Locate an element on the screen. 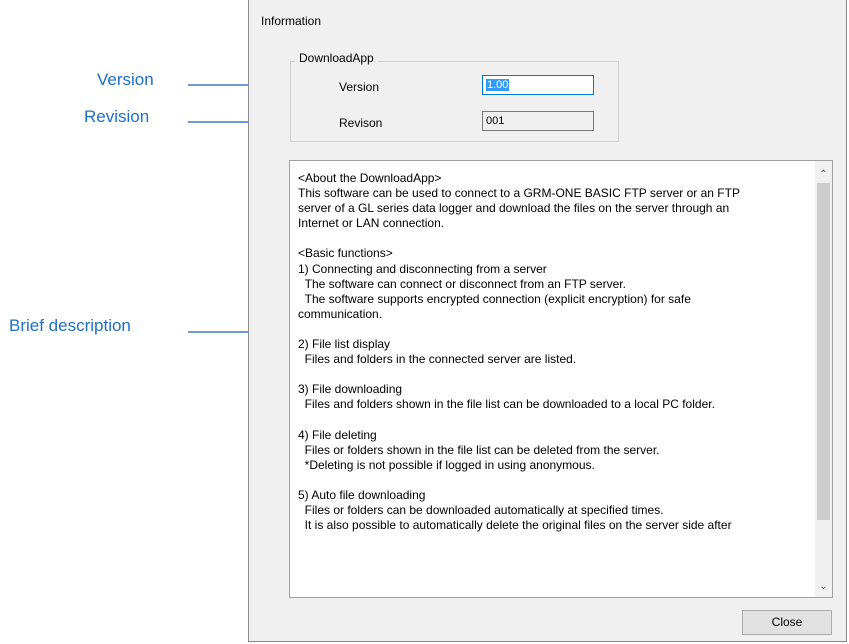 The image size is (849, 644). callout-version: Version is located at coordinates (125, 79).